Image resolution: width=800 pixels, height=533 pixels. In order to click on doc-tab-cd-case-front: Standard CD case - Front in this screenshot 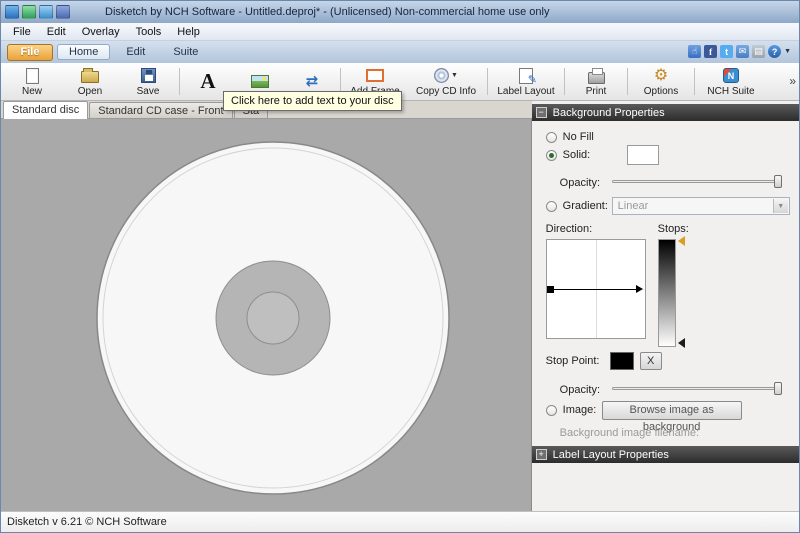, I will do `click(161, 110)`.